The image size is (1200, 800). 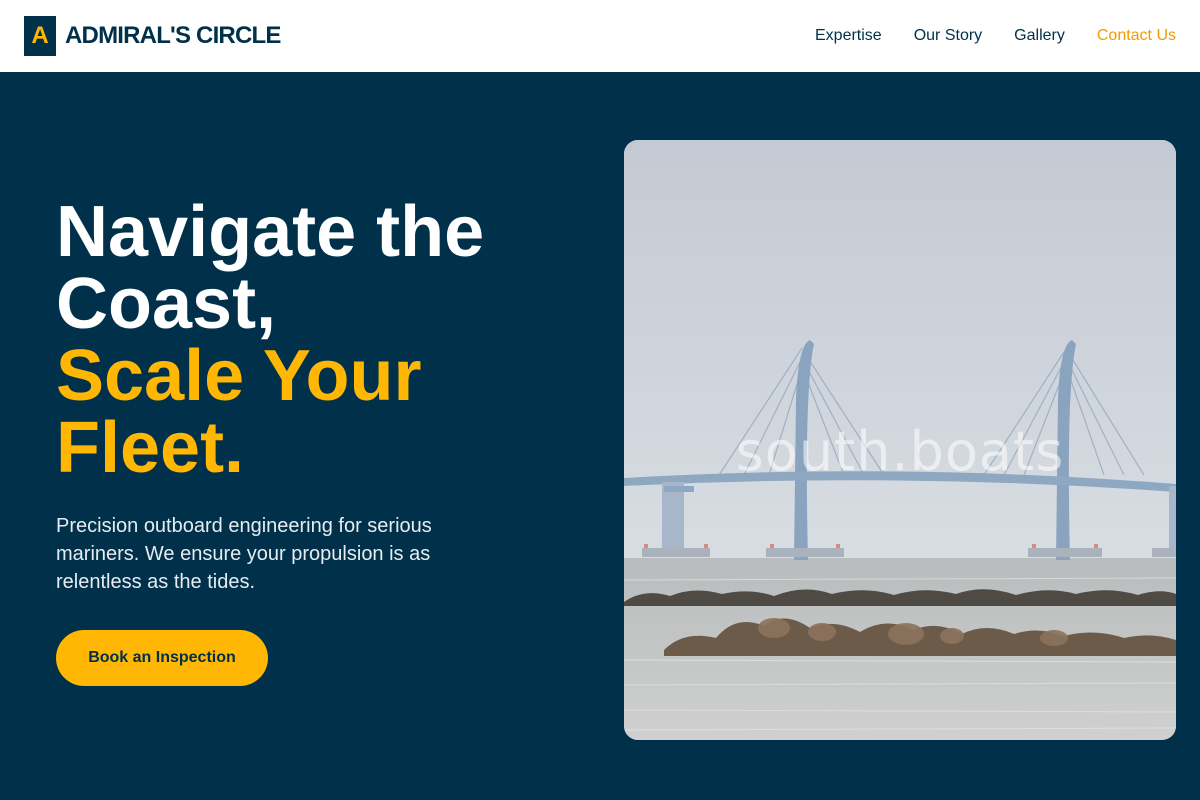 I want to click on headline-line-3: Scale Your, so click(x=239, y=376).